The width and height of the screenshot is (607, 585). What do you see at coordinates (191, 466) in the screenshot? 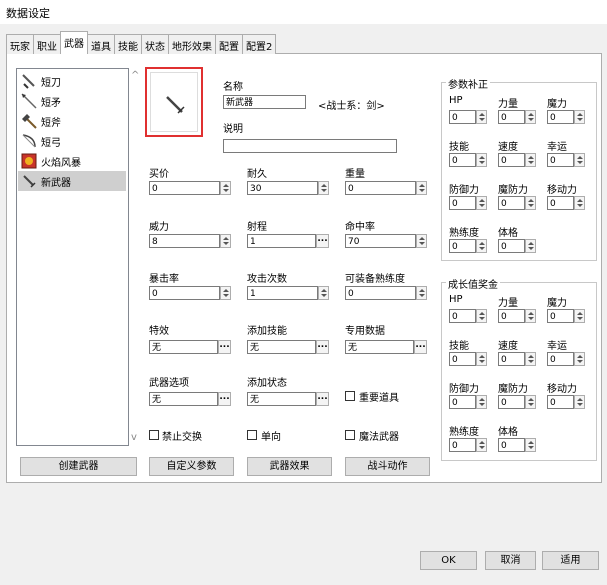
I see `custom-params-button: 自定义参数` at bounding box center [191, 466].